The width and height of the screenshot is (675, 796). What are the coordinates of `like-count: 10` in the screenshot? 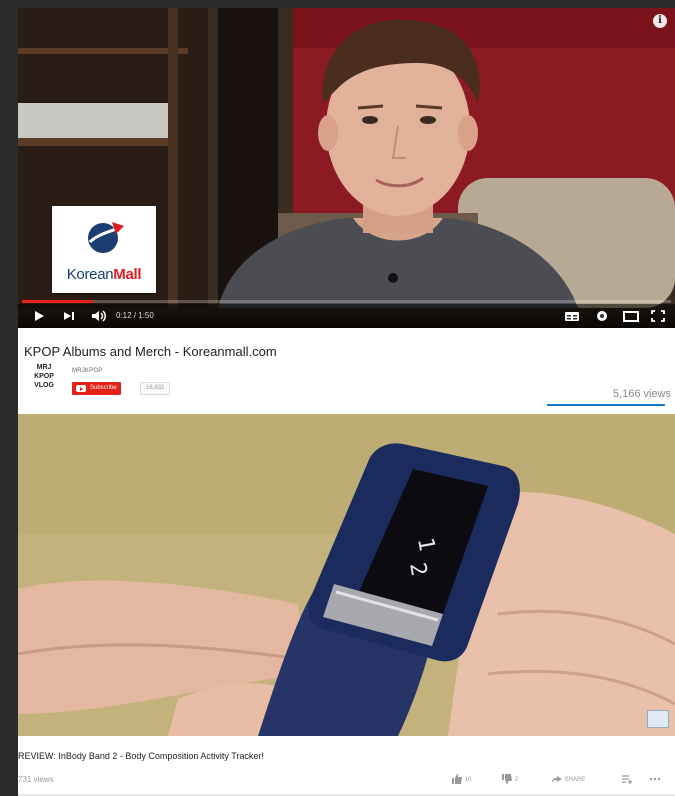 It's located at (468, 780).